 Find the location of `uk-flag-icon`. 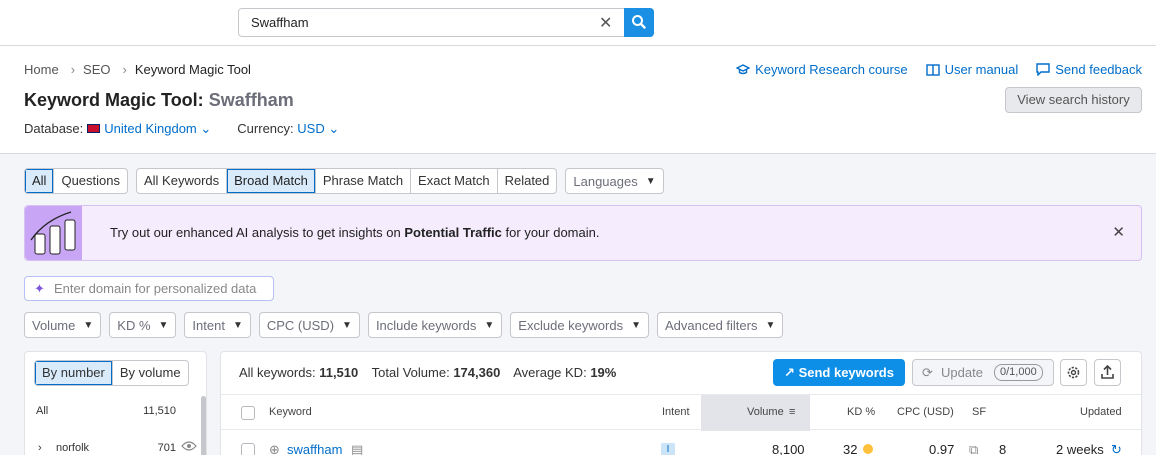

uk-flag-icon is located at coordinates (94, 128).